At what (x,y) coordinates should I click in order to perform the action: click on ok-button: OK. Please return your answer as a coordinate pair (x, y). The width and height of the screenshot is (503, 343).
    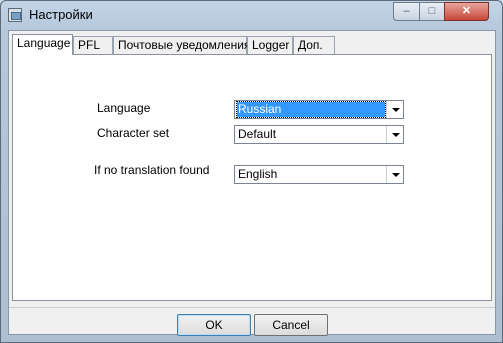
    Looking at the image, I should click on (214, 325).